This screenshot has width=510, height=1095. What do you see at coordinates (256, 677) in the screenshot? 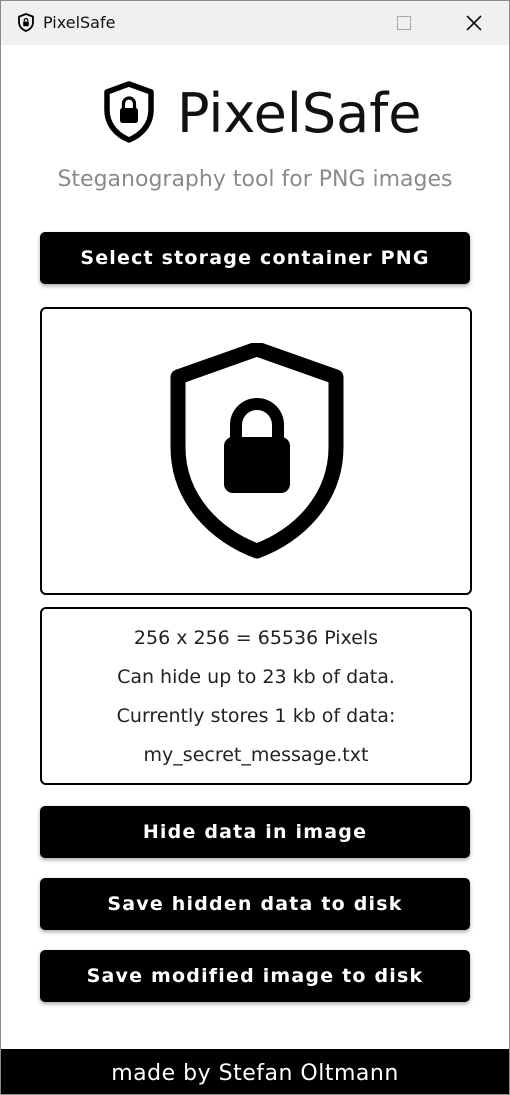
I see `capacity-text: Can hide up to 23 kb of data.` at bounding box center [256, 677].